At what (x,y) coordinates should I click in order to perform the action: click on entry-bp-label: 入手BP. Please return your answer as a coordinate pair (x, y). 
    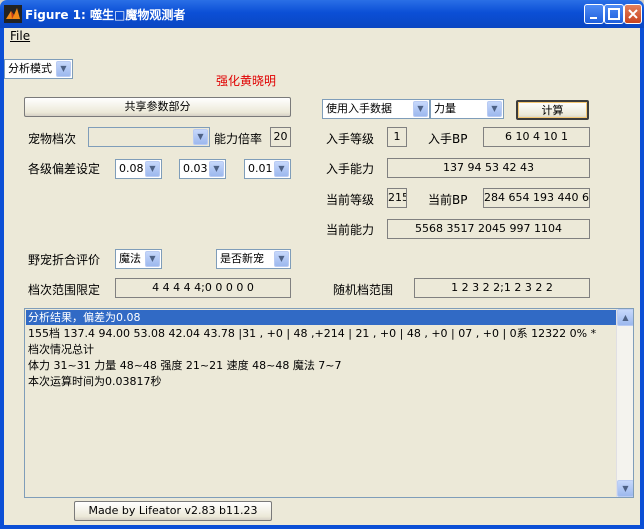
    Looking at the image, I should click on (448, 139).